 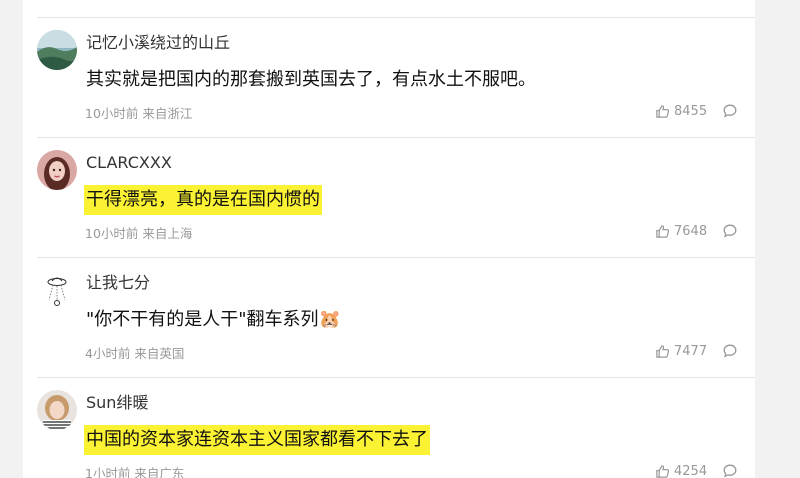 I want to click on comment-meta: 10小时前 来自上海, so click(x=139, y=233).